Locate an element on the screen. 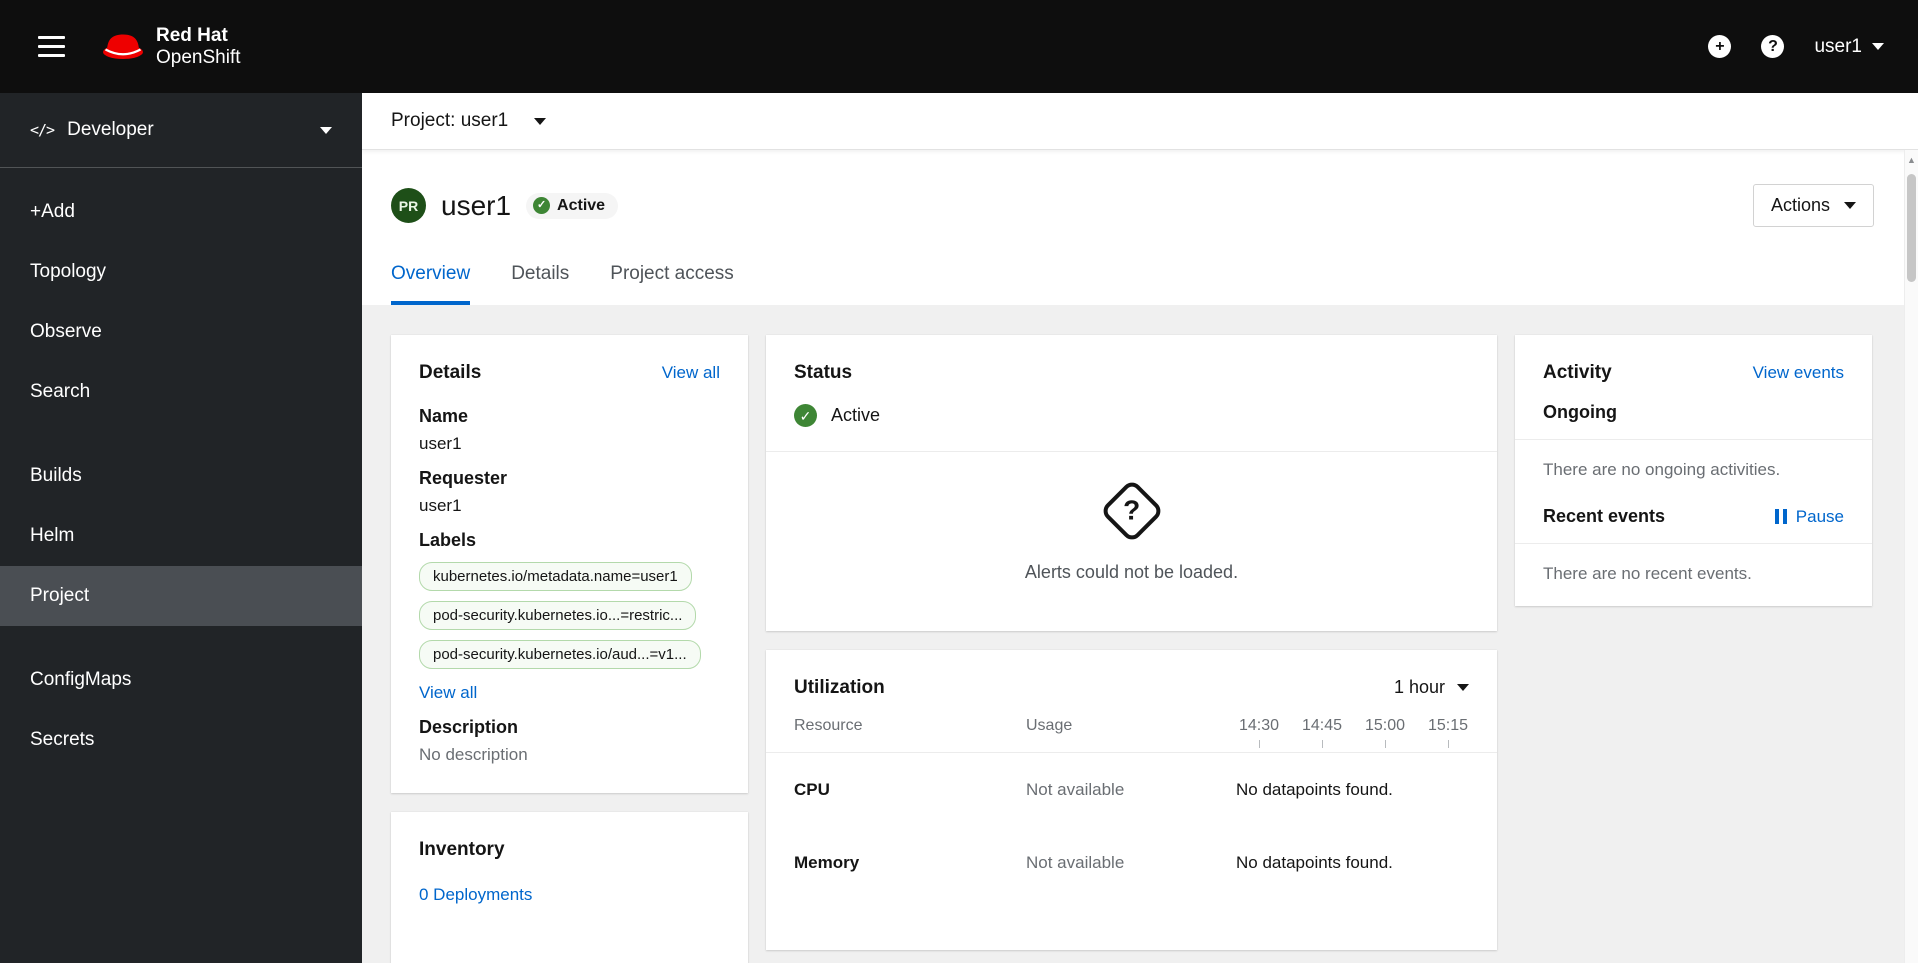 This screenshot has height=963, width=1918. page-title: user1 is located at coordinates (476, 205).